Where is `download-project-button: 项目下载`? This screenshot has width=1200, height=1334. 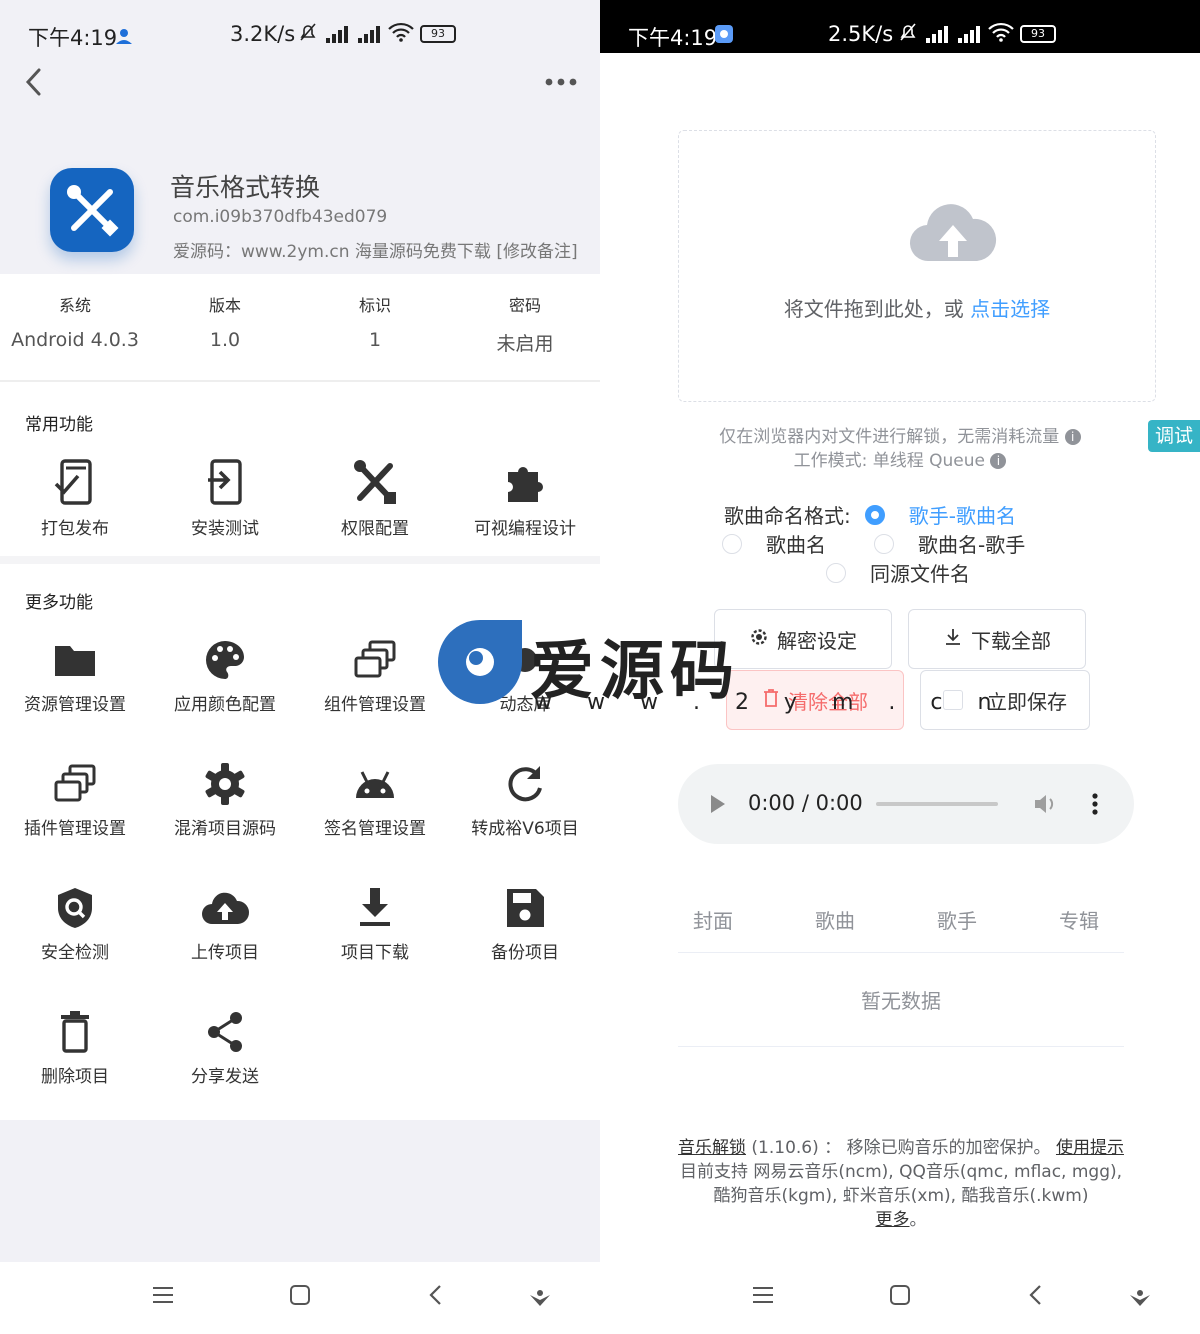 download-project-button: 项目下载 is located at coordinates (375, 924).